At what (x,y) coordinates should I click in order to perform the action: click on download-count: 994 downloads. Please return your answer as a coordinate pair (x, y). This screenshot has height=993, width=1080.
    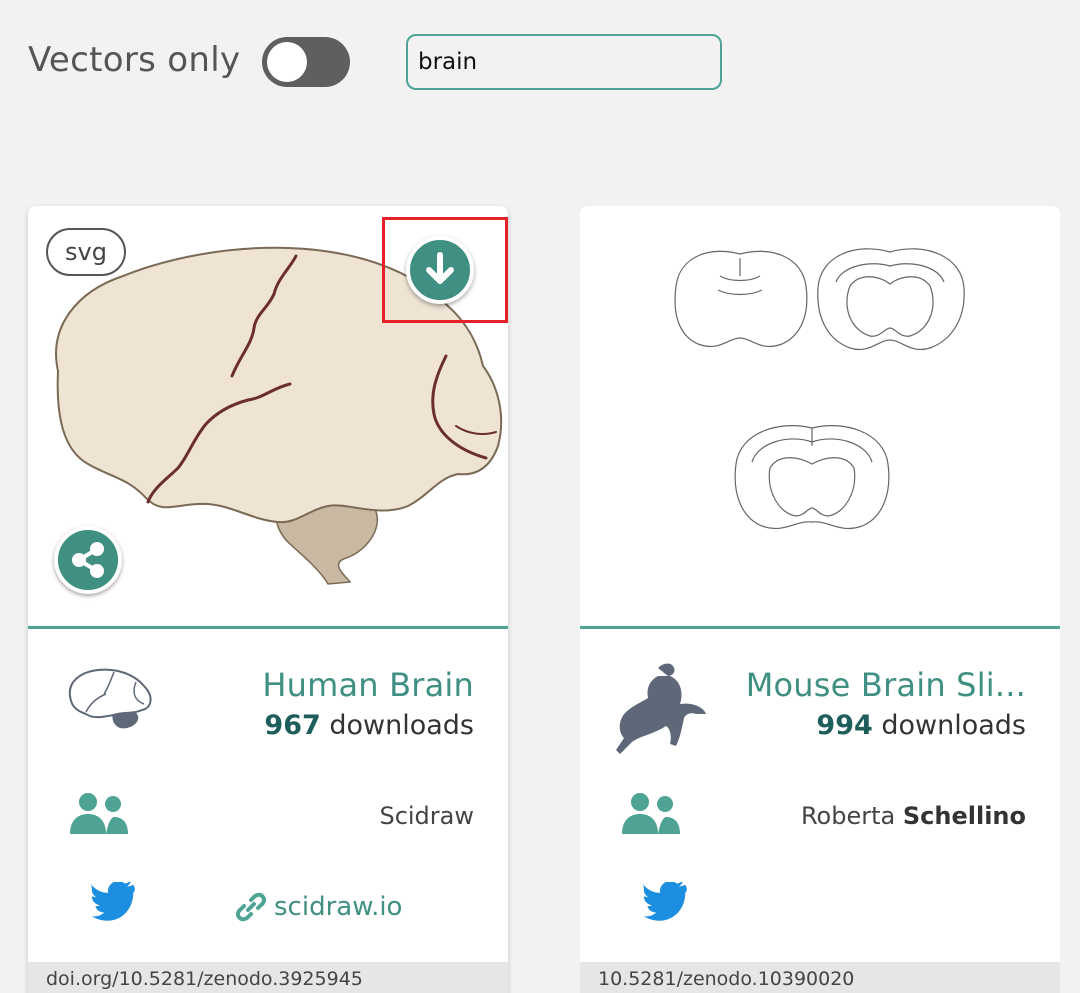
    Looking at the image, I should click on (921, 725).